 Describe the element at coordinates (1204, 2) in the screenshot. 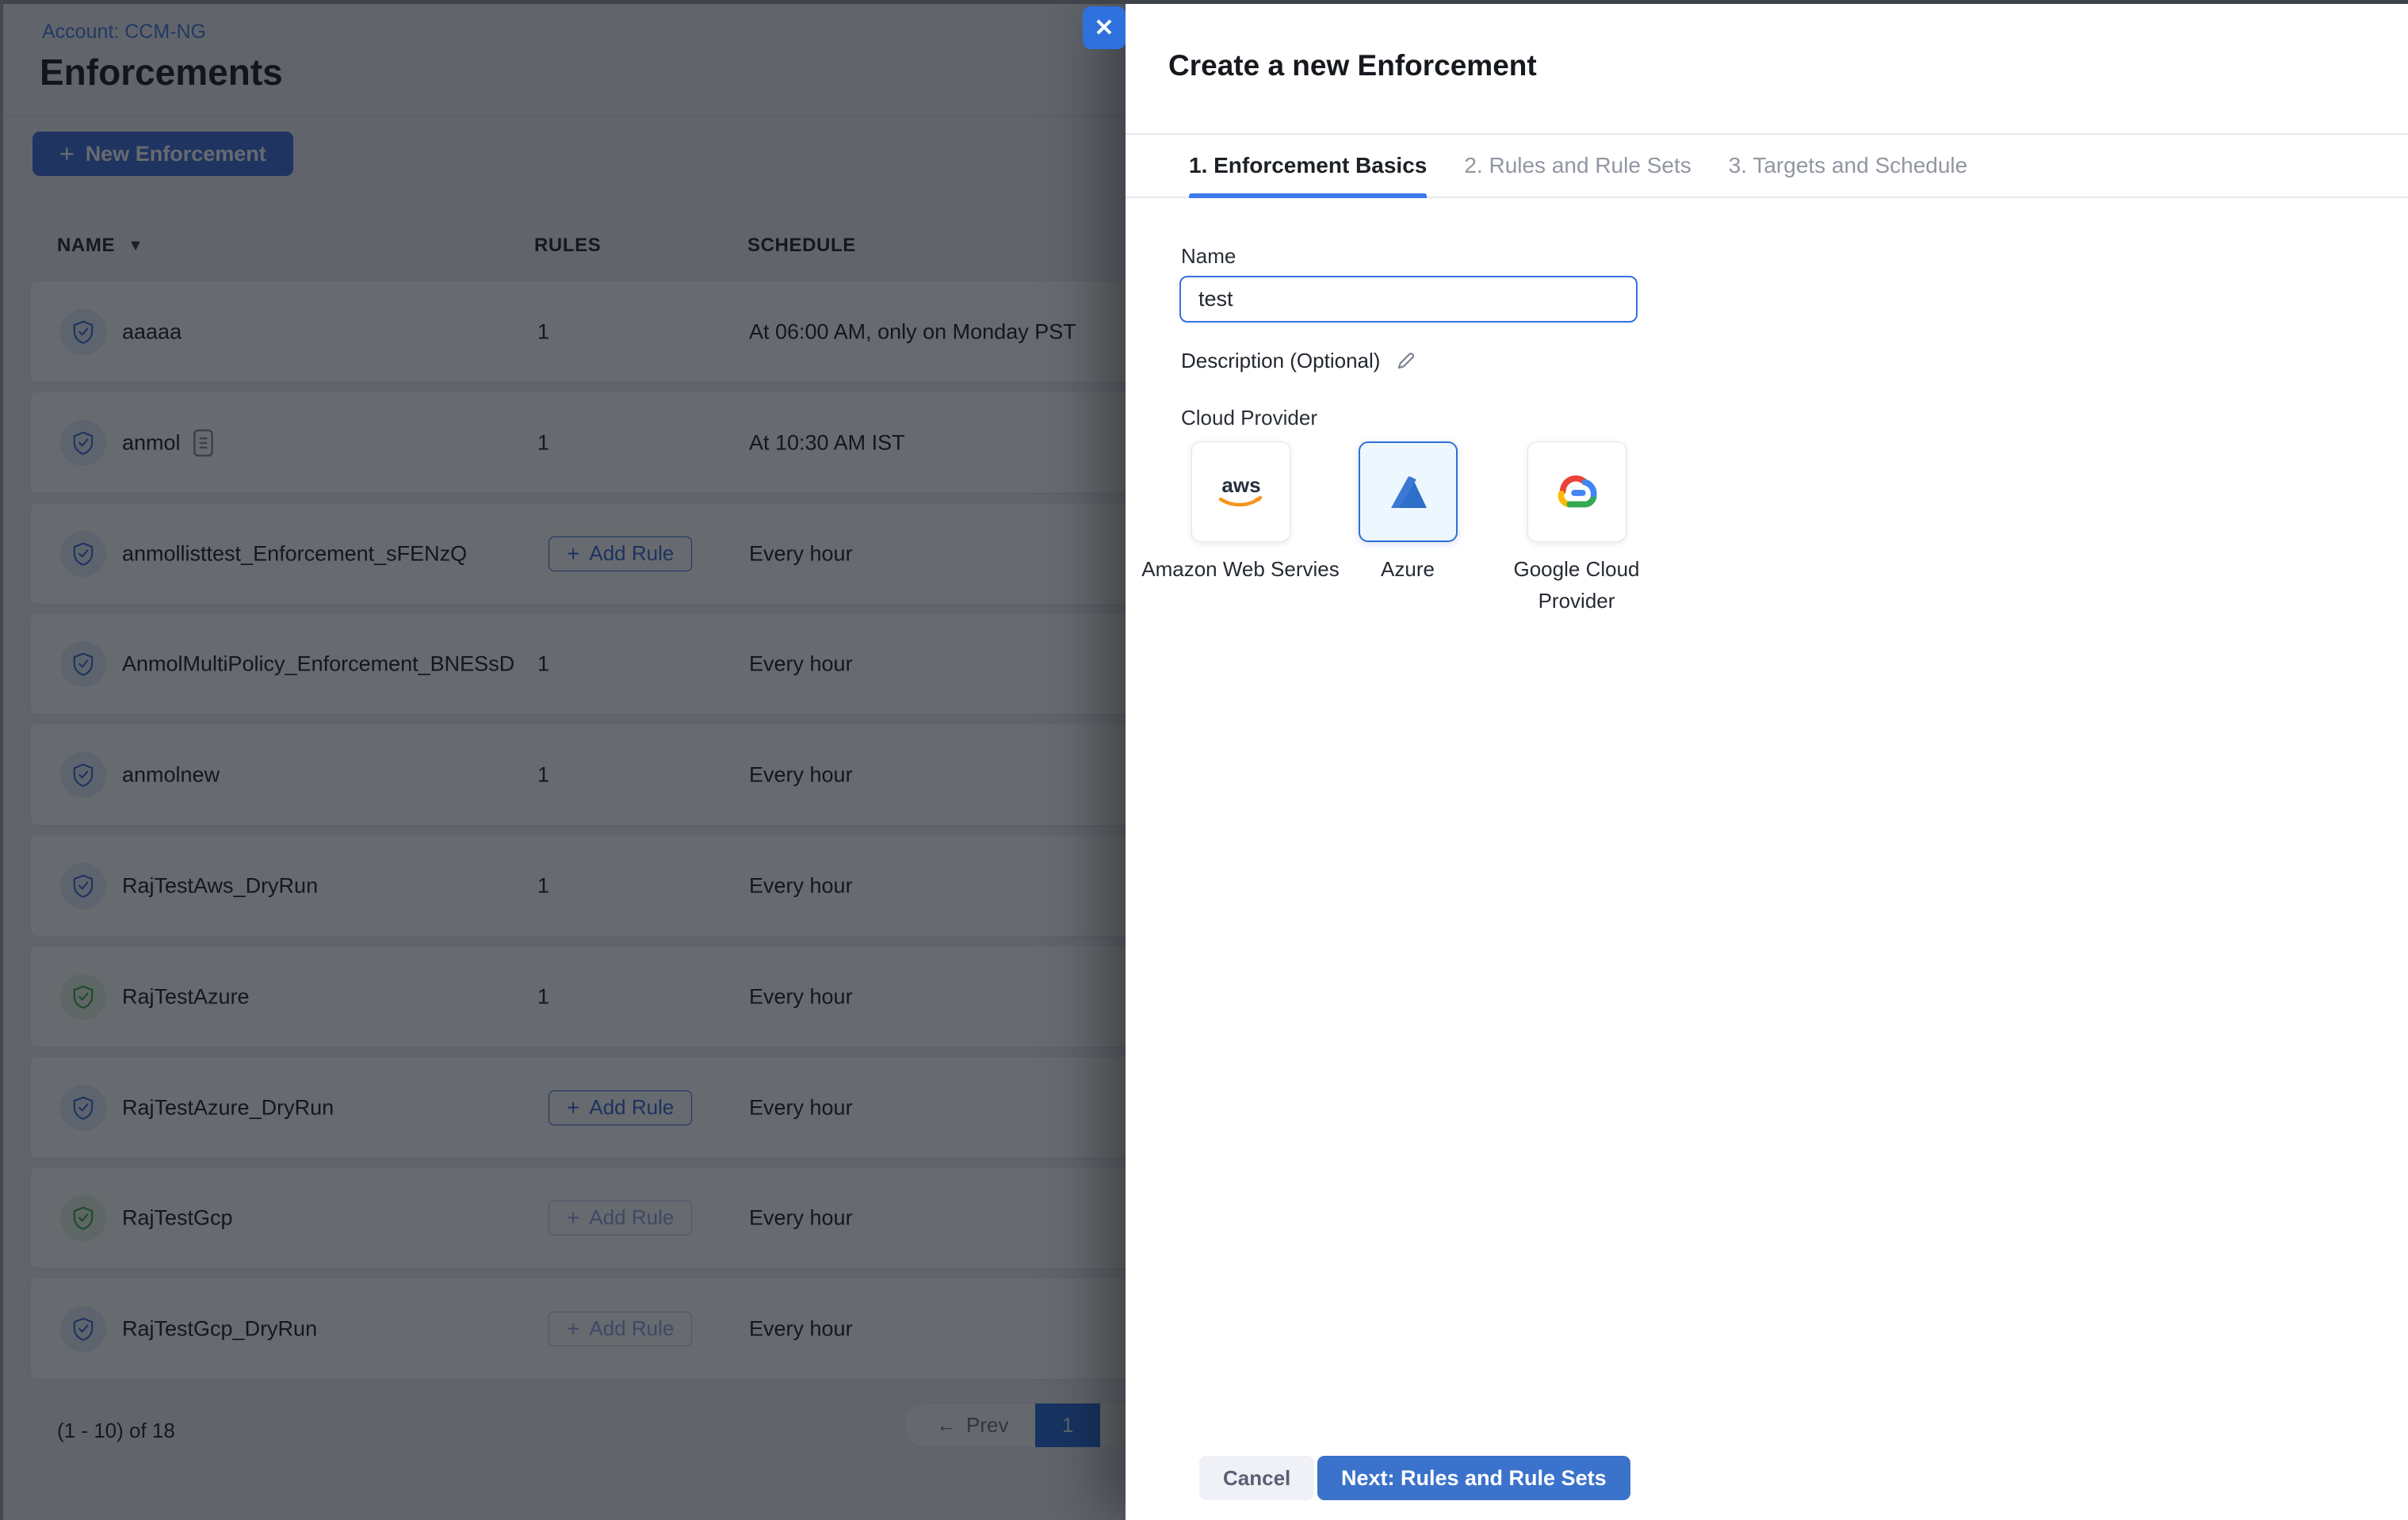

I see `window-top-edge` at that location.